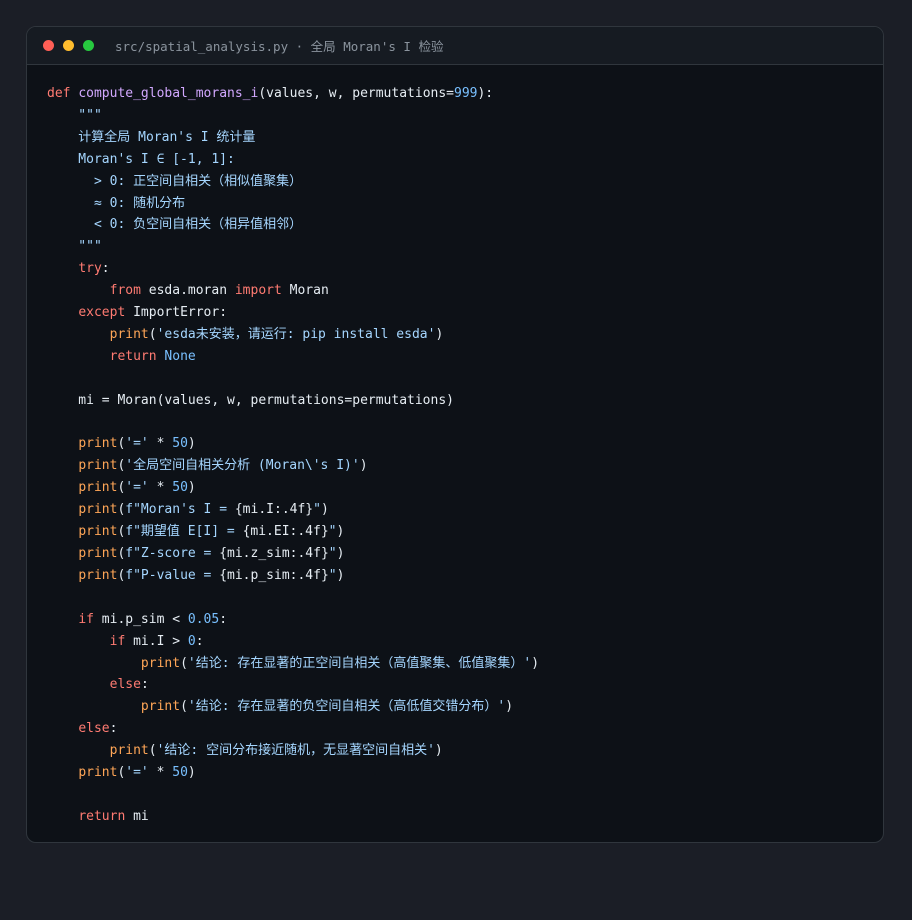 Image resolution: width=912 pixels, height=920 pixels. I want to click on minimize-window-button, so click(68, 45).